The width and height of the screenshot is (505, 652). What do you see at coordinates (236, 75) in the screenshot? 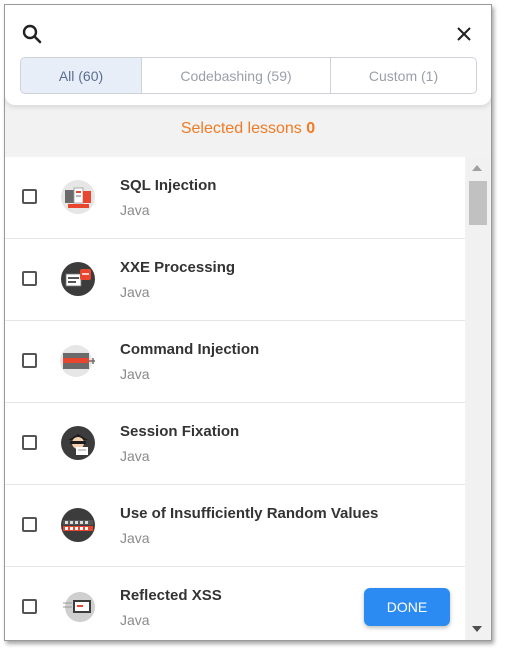
I see `tab-codebashing: Codebashing (59)` at bounding box center [236, 75].